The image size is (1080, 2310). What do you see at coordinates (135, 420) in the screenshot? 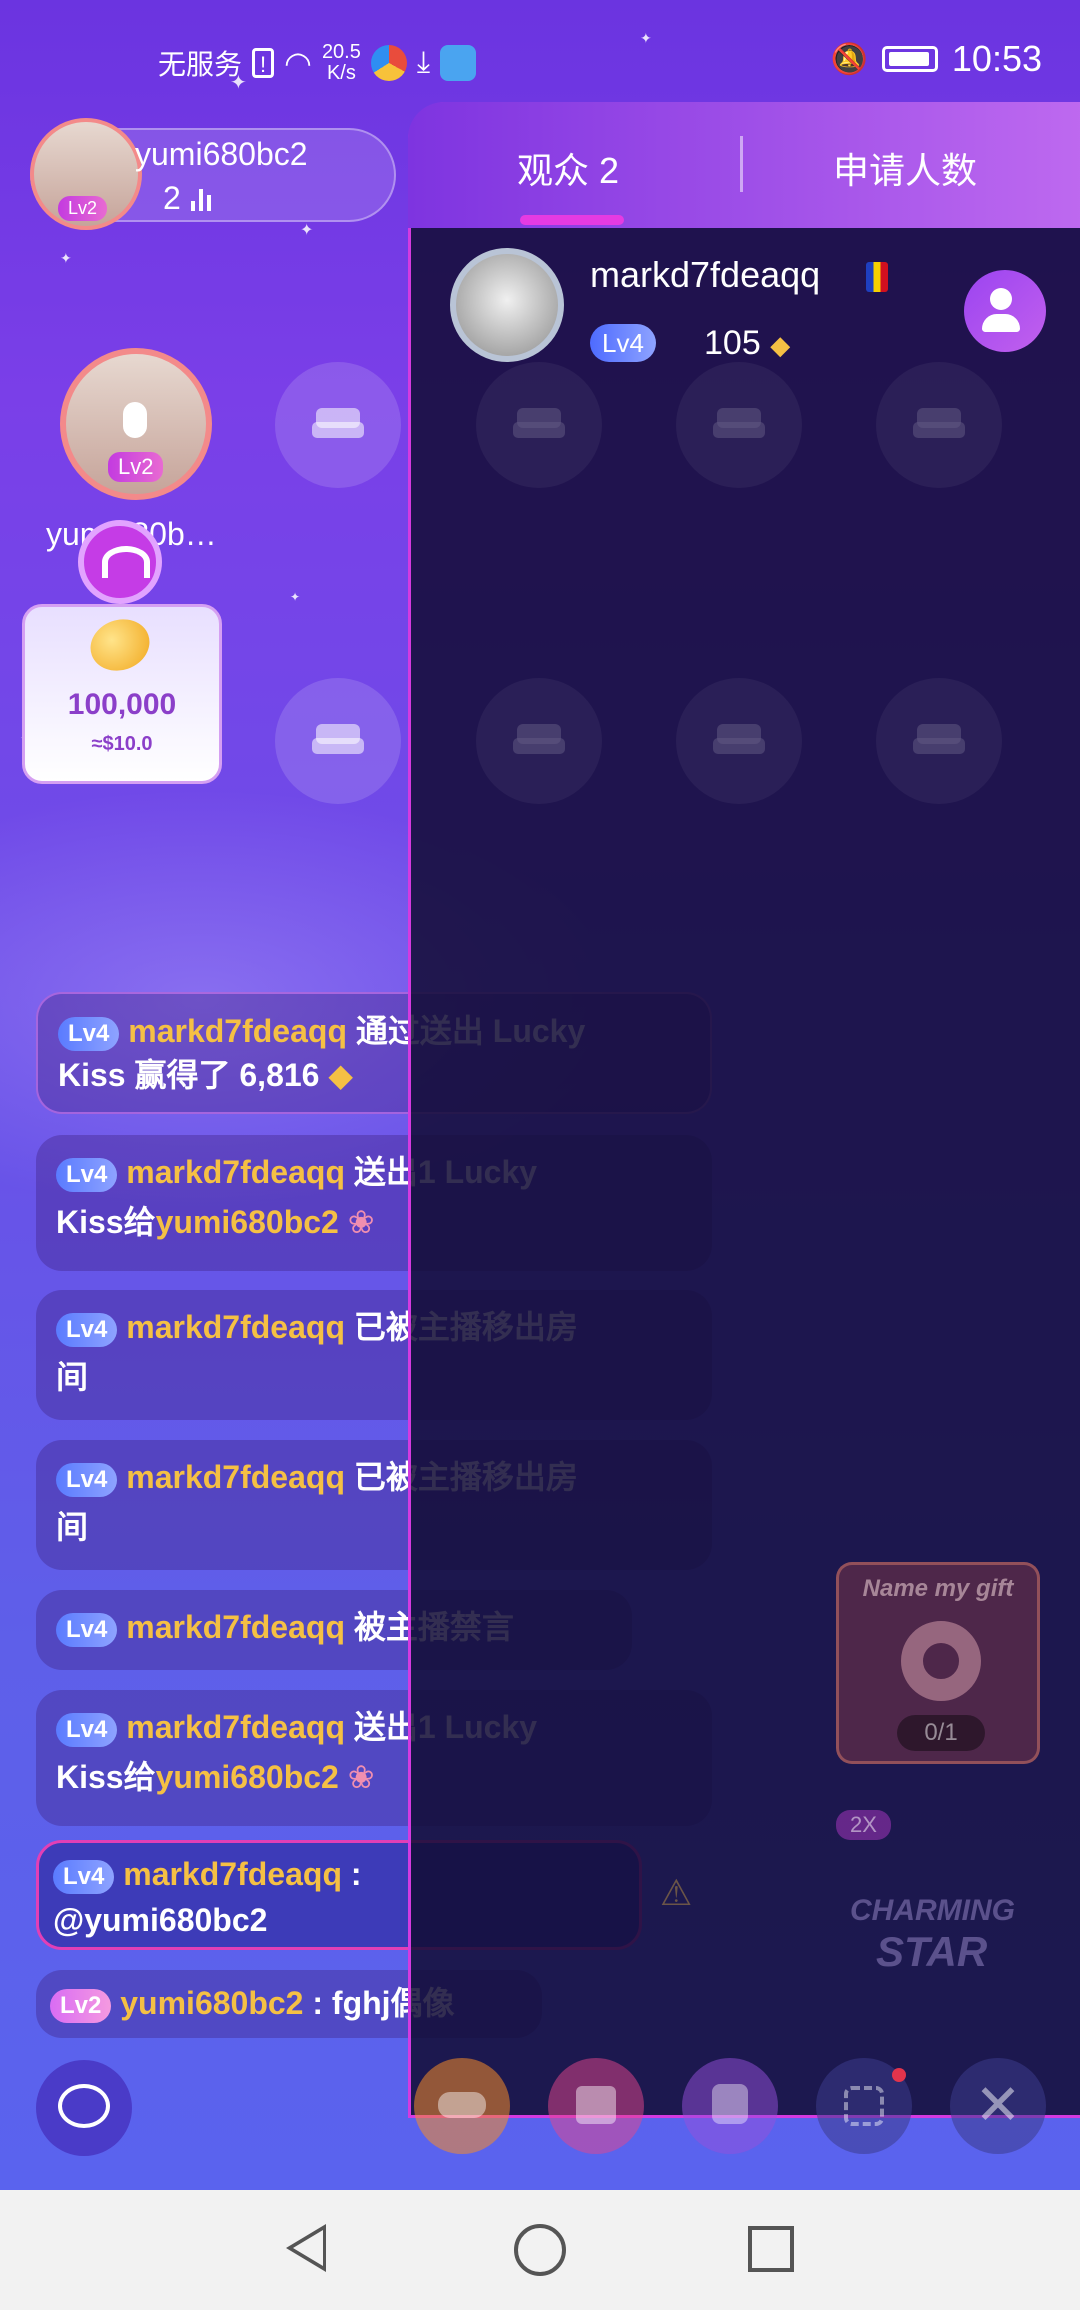
I see `microphone-icon` at bounding box center [135, 420].